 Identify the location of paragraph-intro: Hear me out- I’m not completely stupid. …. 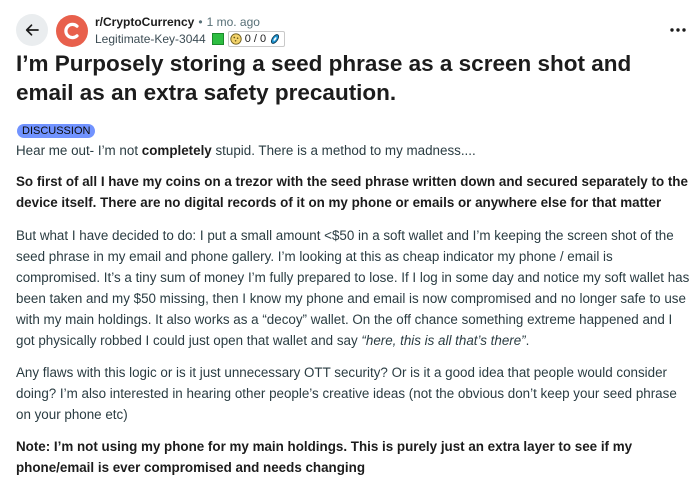
(353, 150).